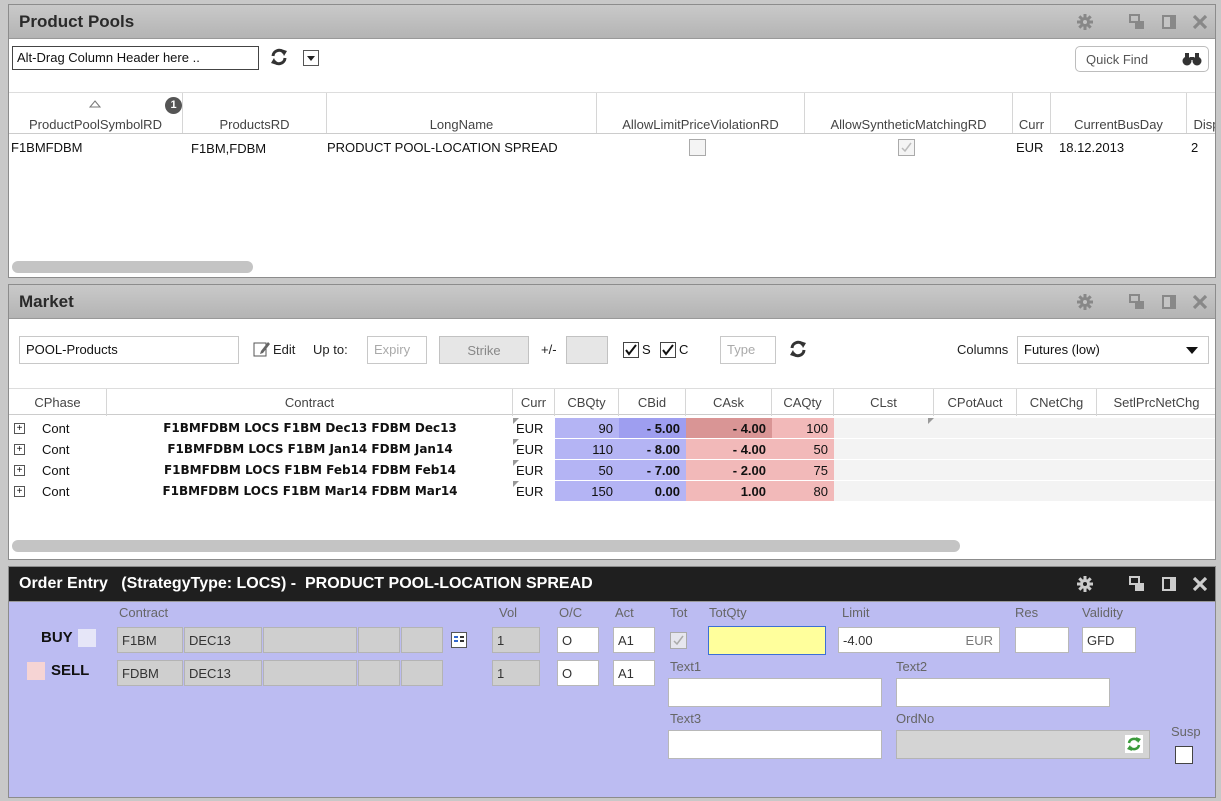  What do you see at coordinates (1003, 692) in the screenshot?
I see `text2-input` at bounding box center [1003, 692].